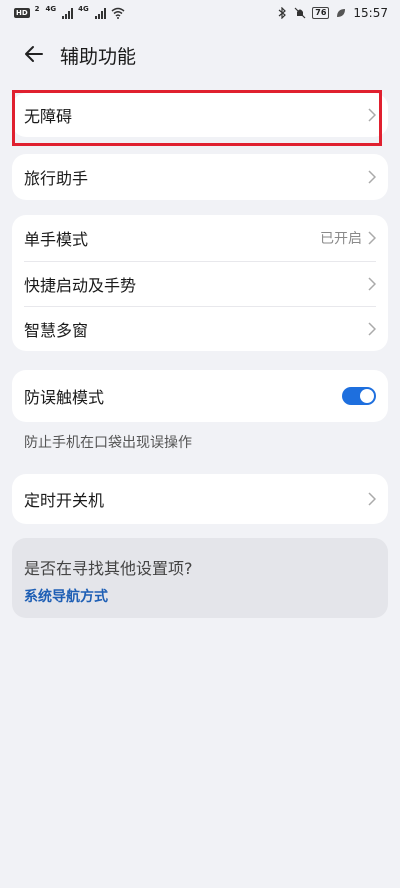 The height and width of the screenshot is (888, 400). I want to click on card-modes: 单手模式 已开启 快捷启动及手势 智慧多窗, so click(200, 283).